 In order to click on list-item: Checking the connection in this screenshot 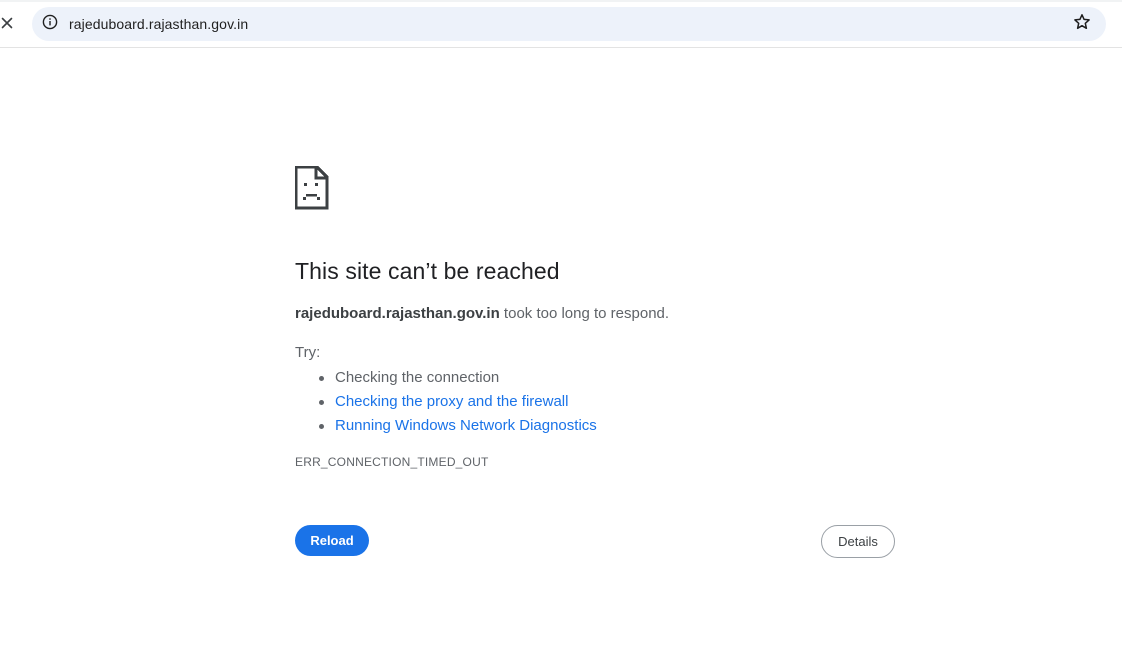, I will do `click(606, 378)`.